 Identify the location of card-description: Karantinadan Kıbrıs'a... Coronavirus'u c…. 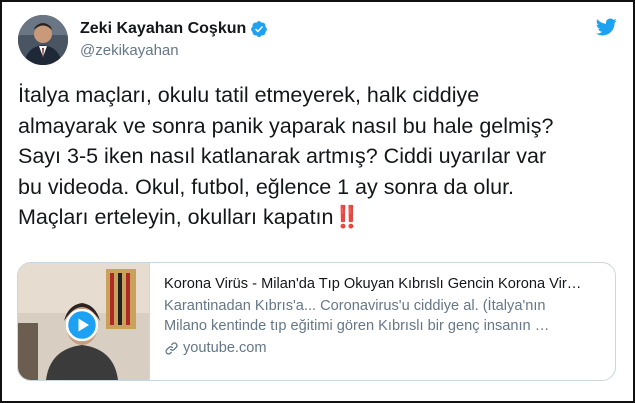
(384, 316).